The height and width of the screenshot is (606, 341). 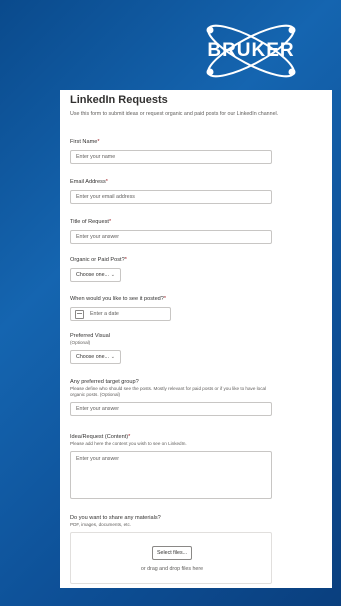 I want to click on target-group-input: Enter your answer, so click(x=171, y=409).